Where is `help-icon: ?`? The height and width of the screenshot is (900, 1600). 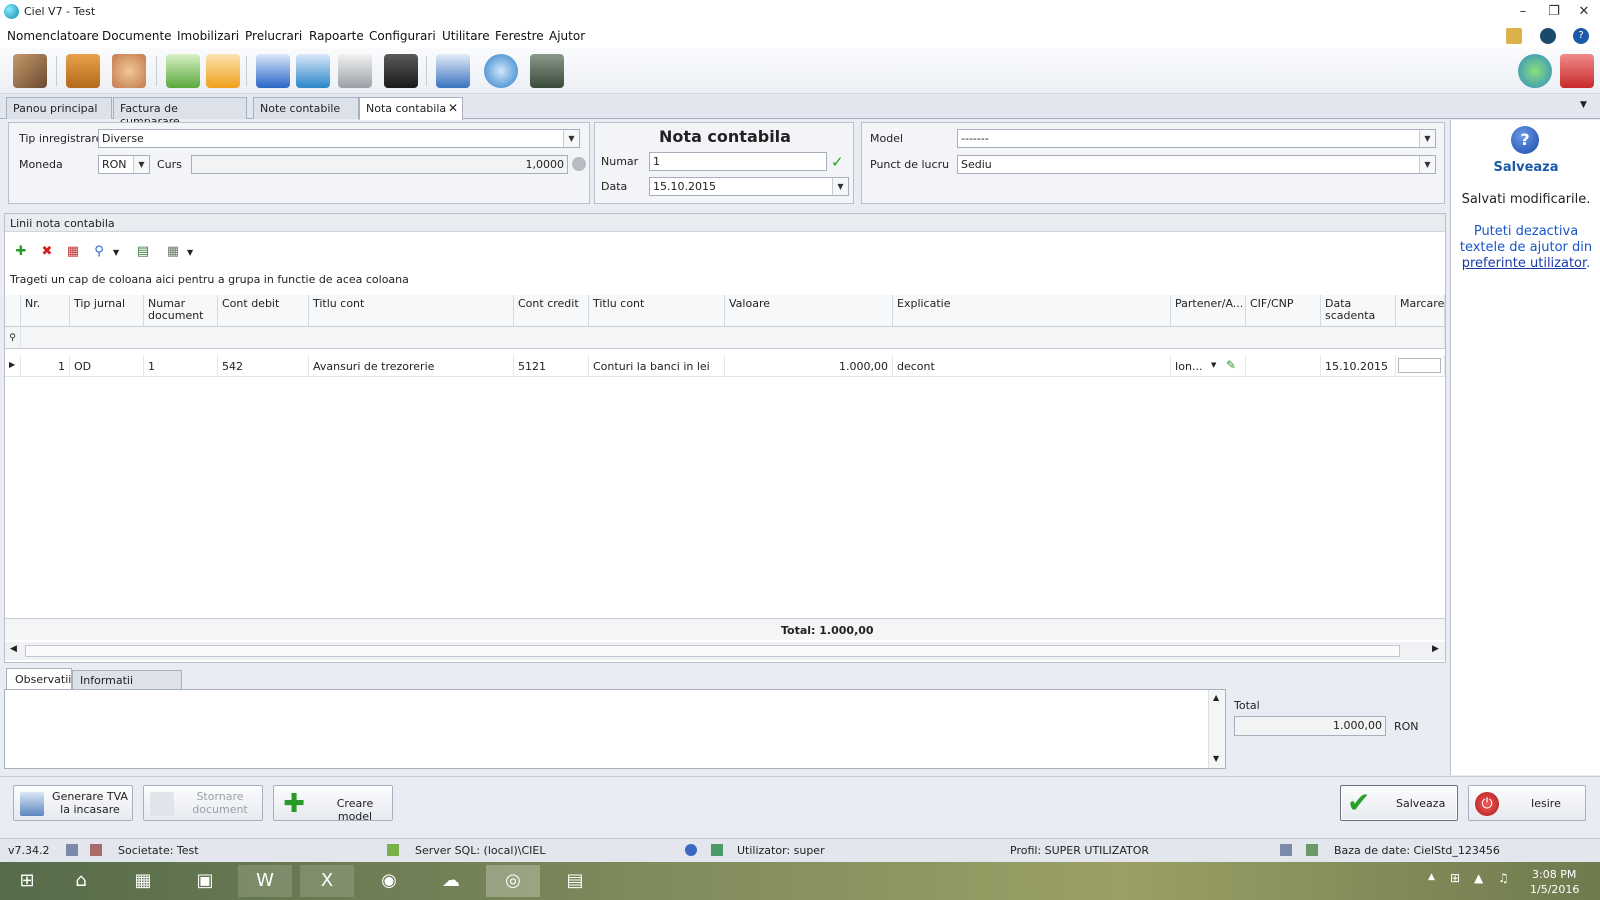 help-icon: ? is located at coordinates (1581, 36).